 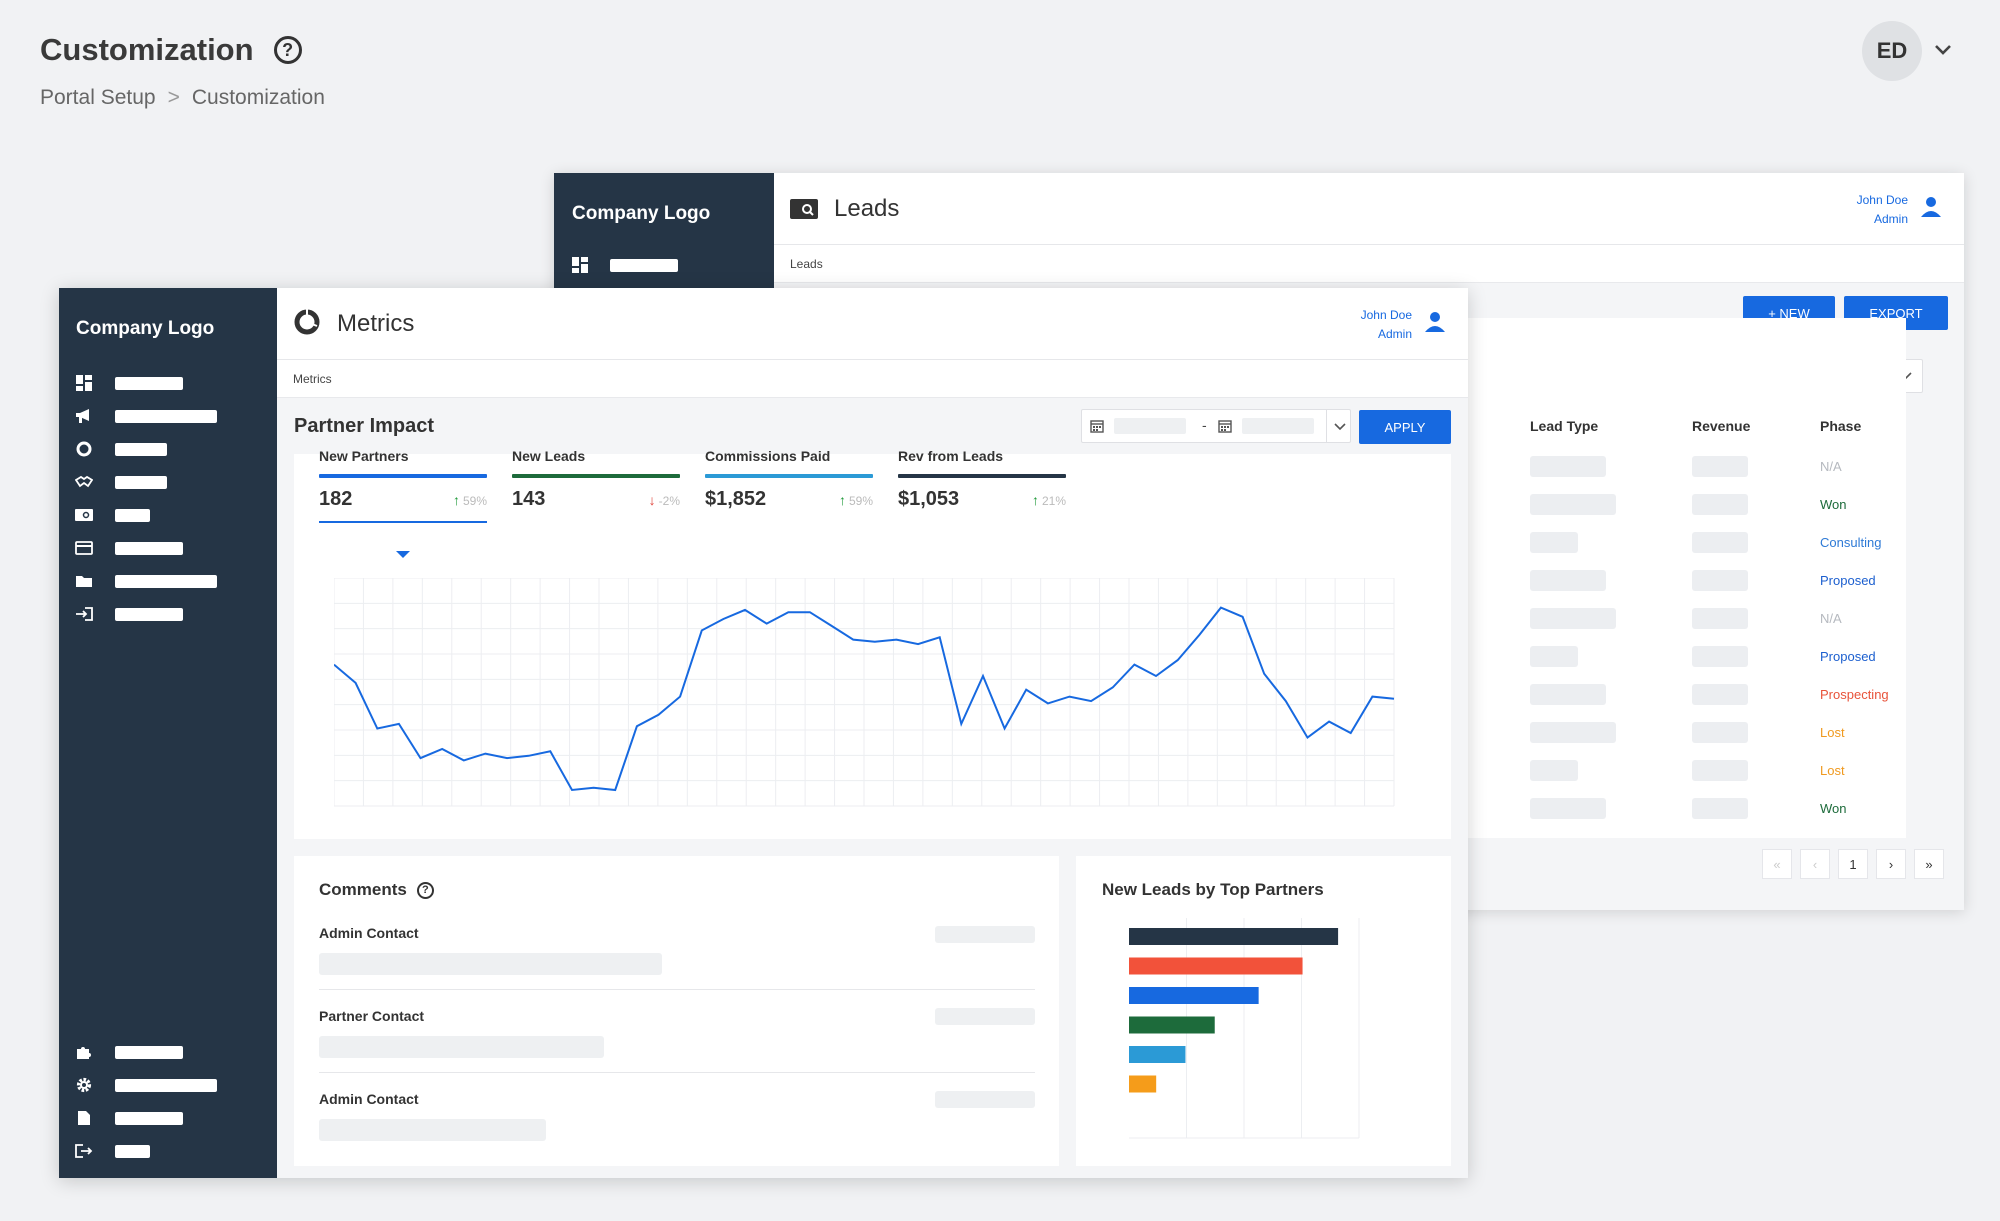 I want to click on active-tab-underline, so click(x=403, y=522).